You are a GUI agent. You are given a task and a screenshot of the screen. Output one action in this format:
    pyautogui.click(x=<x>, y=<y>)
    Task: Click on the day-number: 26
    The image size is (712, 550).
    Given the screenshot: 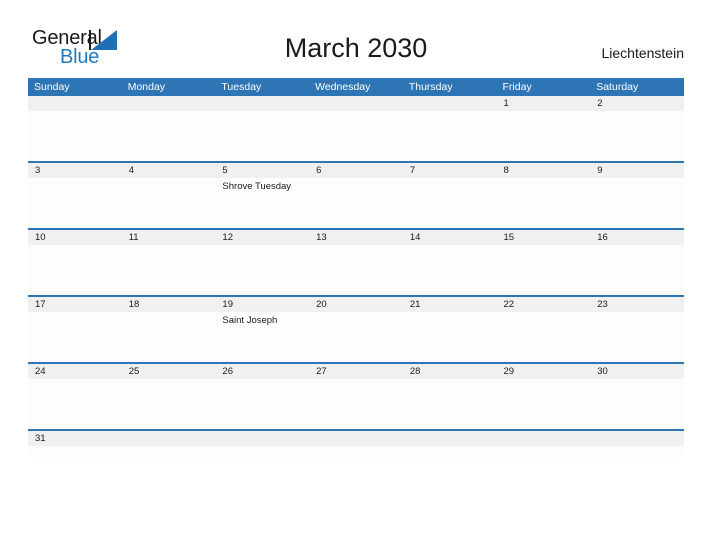 What is the action you would take?
    pyautogui.click(x=262, y=371)
    